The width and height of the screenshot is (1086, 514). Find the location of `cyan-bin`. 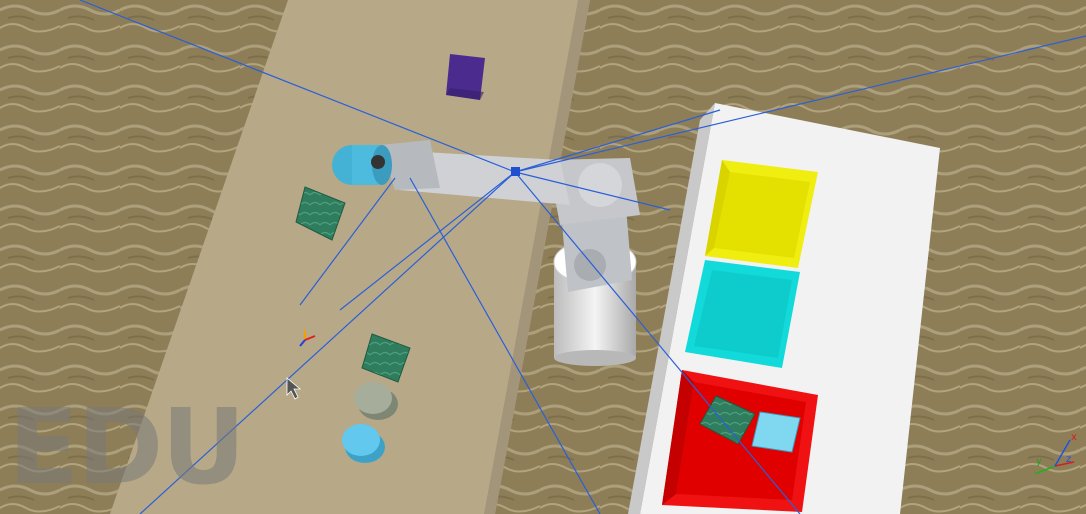

cyan-bin is located at coordinates (742, 314).